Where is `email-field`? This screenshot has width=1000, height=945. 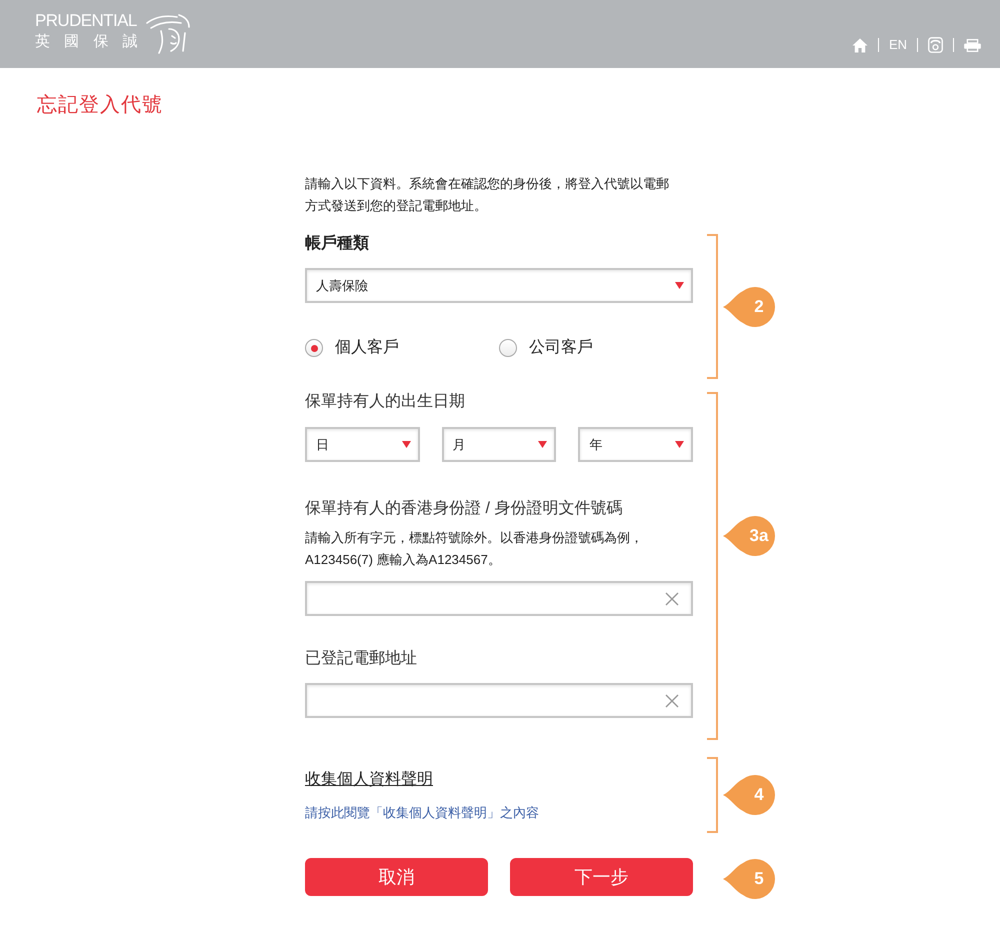 email-field is located at coordinates (499, 700).